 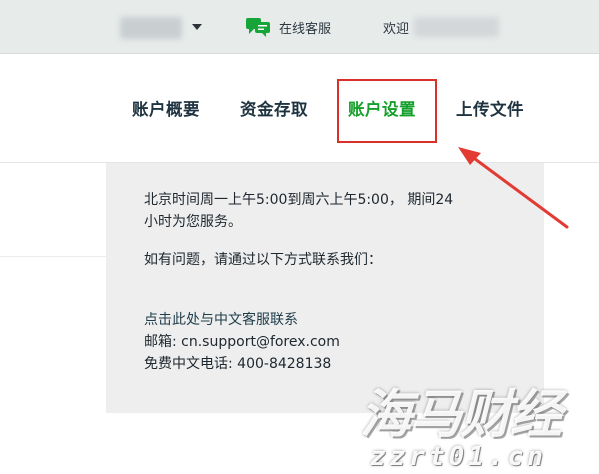 What do you see at coordinates (305, 27) in the screenshot?
I see `online-support-link: 在线客服` at bounding box center [305, 27].